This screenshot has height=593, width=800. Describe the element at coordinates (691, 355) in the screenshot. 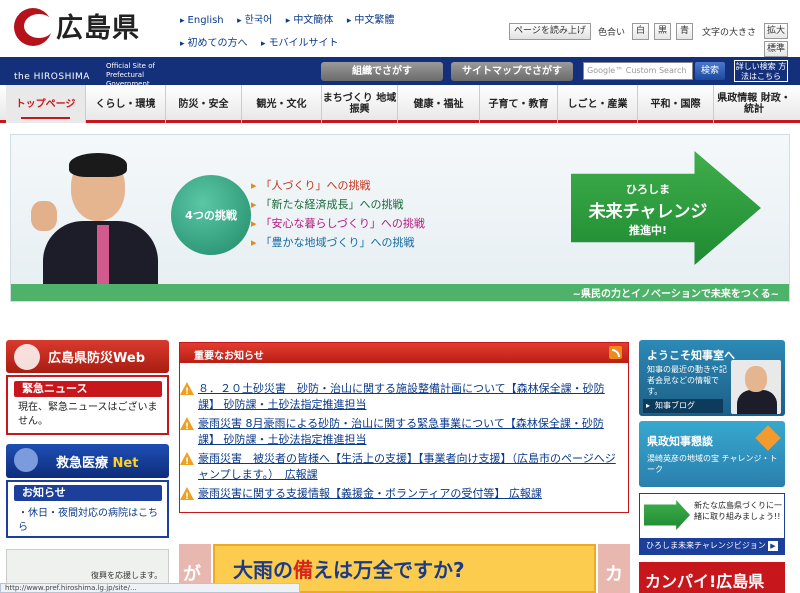

I see `governor-office-title: ようこそ知事室へ` at that location.